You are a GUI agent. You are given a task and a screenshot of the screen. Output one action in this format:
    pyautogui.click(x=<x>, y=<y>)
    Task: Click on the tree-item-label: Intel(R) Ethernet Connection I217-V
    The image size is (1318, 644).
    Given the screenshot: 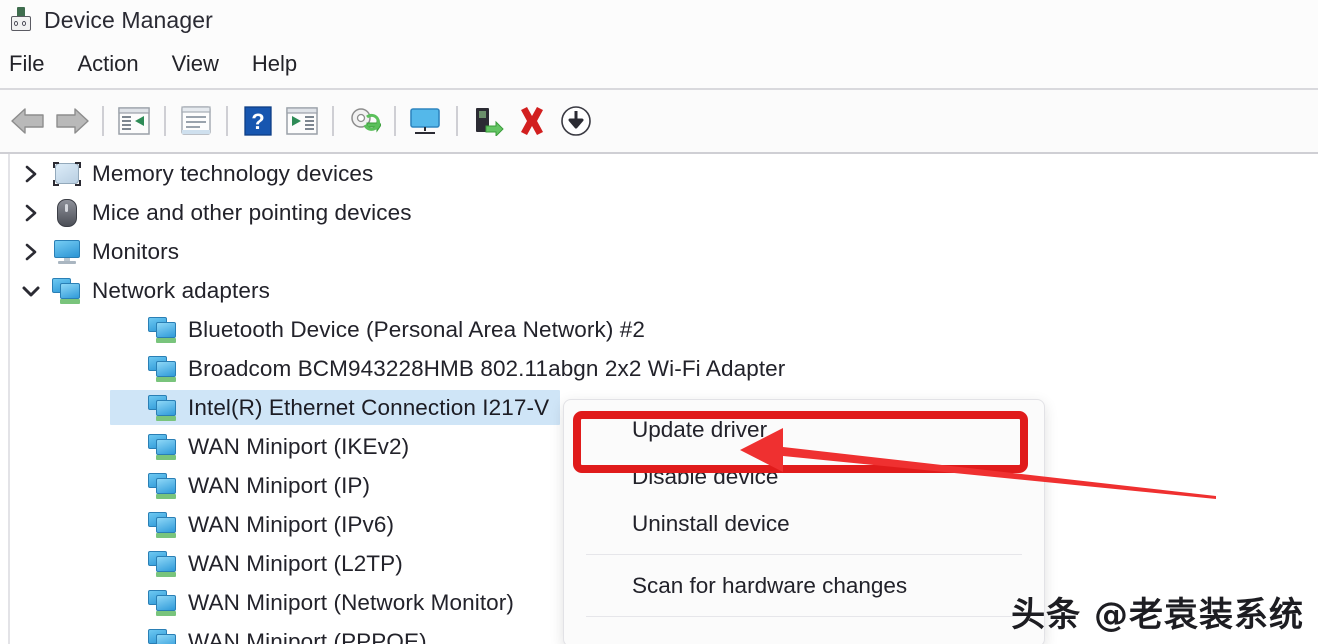 What is the action you would take?
    pyautogui.click(x=369, y=407)
    